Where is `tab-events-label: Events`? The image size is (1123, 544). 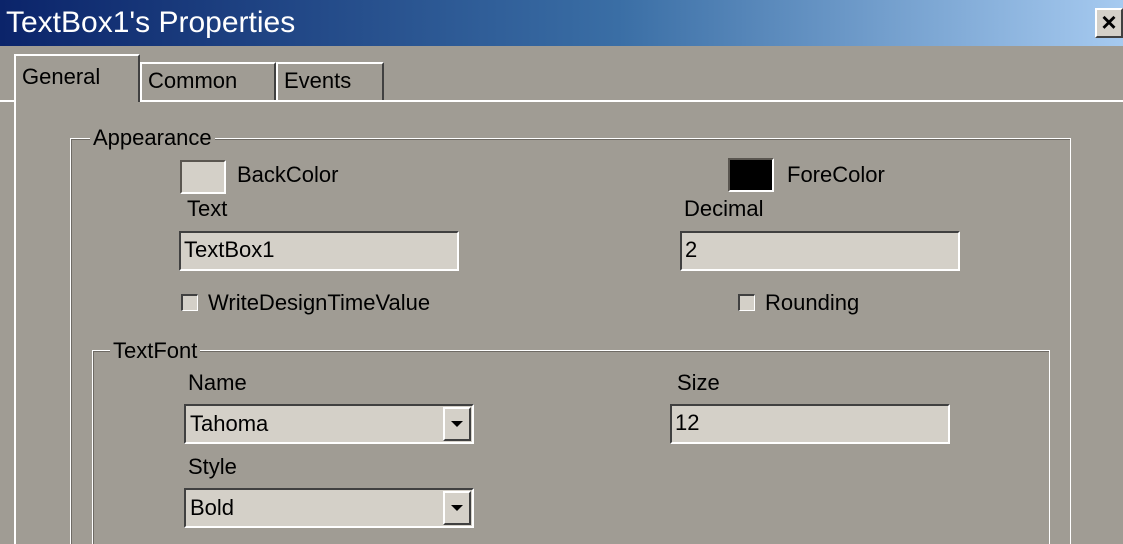
tab-events-label: Events is located at coordinates (318, 80).